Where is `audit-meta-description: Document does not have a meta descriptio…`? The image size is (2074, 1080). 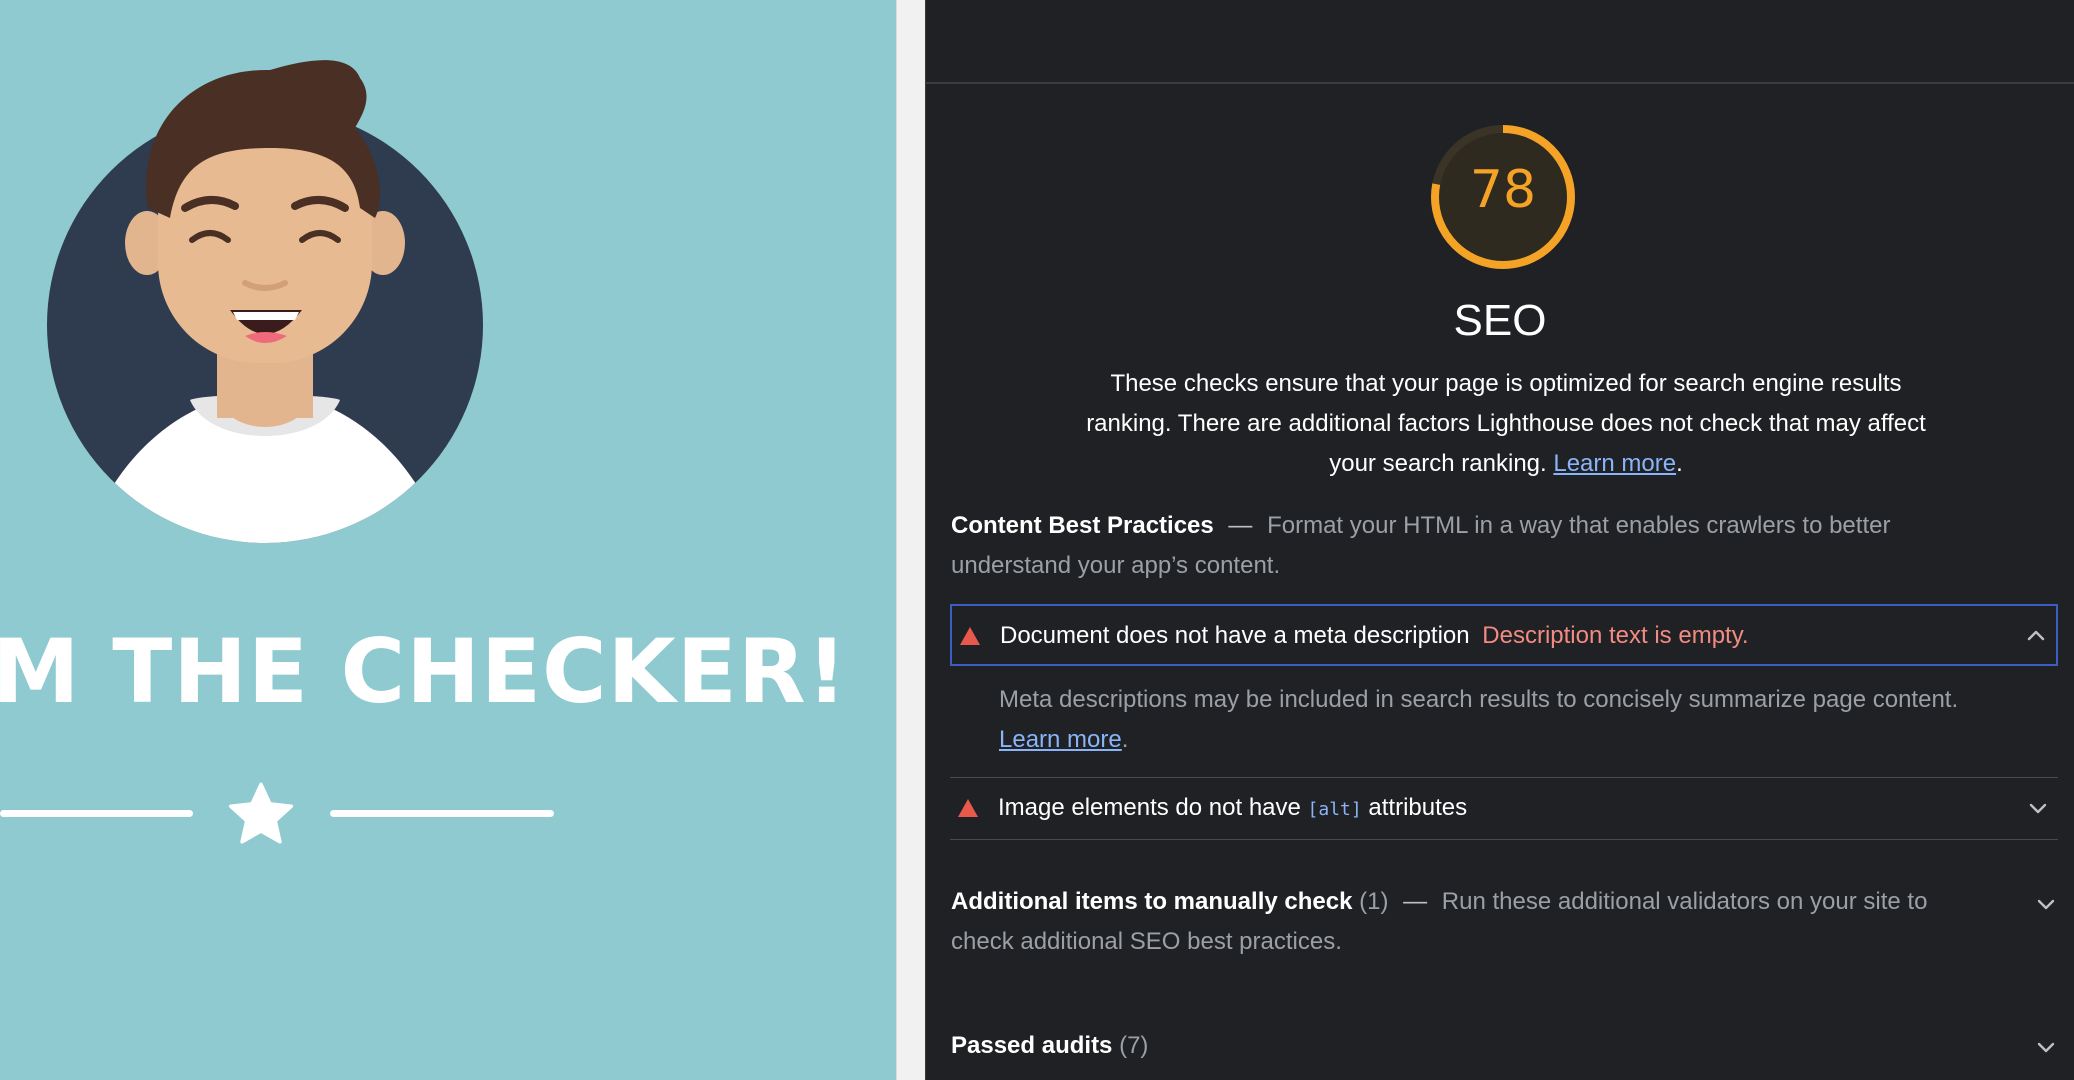 audit-meta-description: Document does not have a meta descriptio… is located at coordinates (1504, 635).